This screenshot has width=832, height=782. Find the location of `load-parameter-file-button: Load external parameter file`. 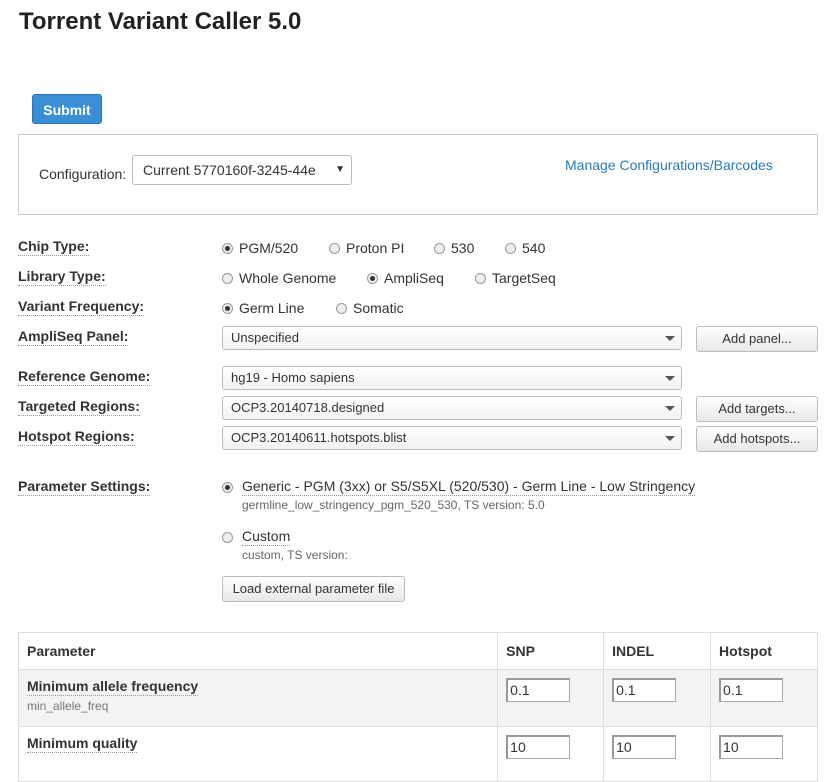

load-parameter-file-button: Load external parameter file is located at coordinates (313, 589).